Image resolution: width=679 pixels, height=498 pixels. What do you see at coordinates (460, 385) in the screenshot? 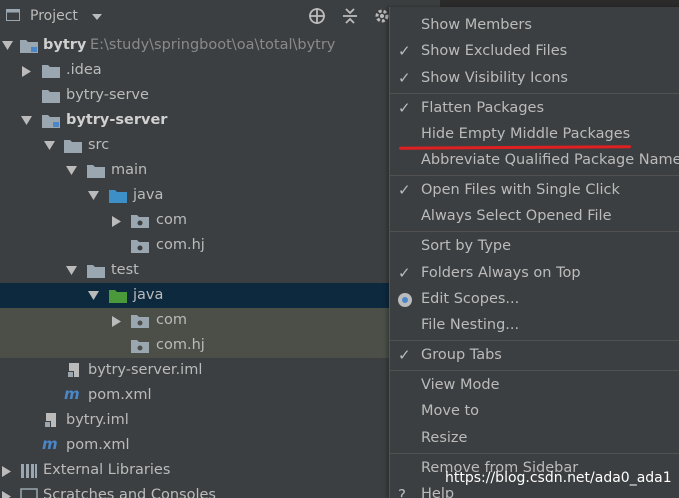
I see `menu-item-label: View Mode` at bounding box center [460, 385].